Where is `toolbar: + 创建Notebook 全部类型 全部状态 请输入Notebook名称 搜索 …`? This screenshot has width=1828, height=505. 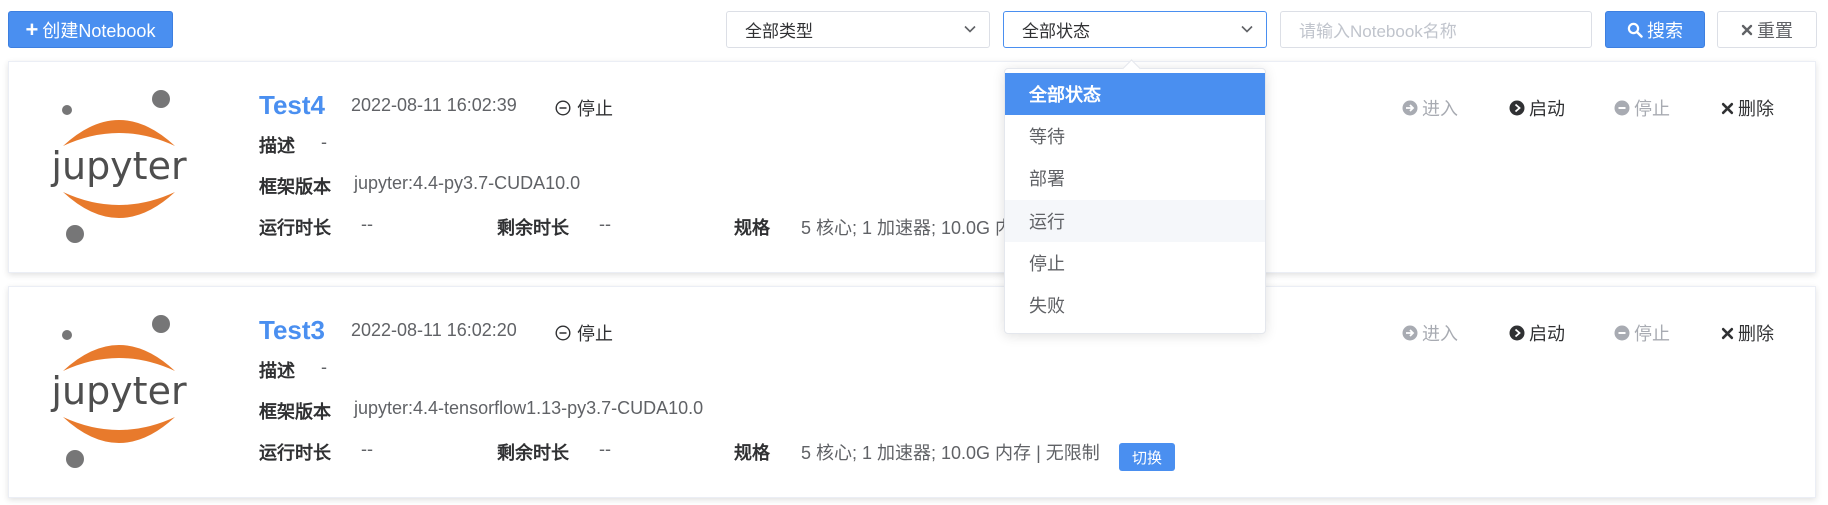 toolbar: + 创建Notebook 全部类型 全部状态 请输入Notebook名称 搜索 … is located at coordinates (914, 29).